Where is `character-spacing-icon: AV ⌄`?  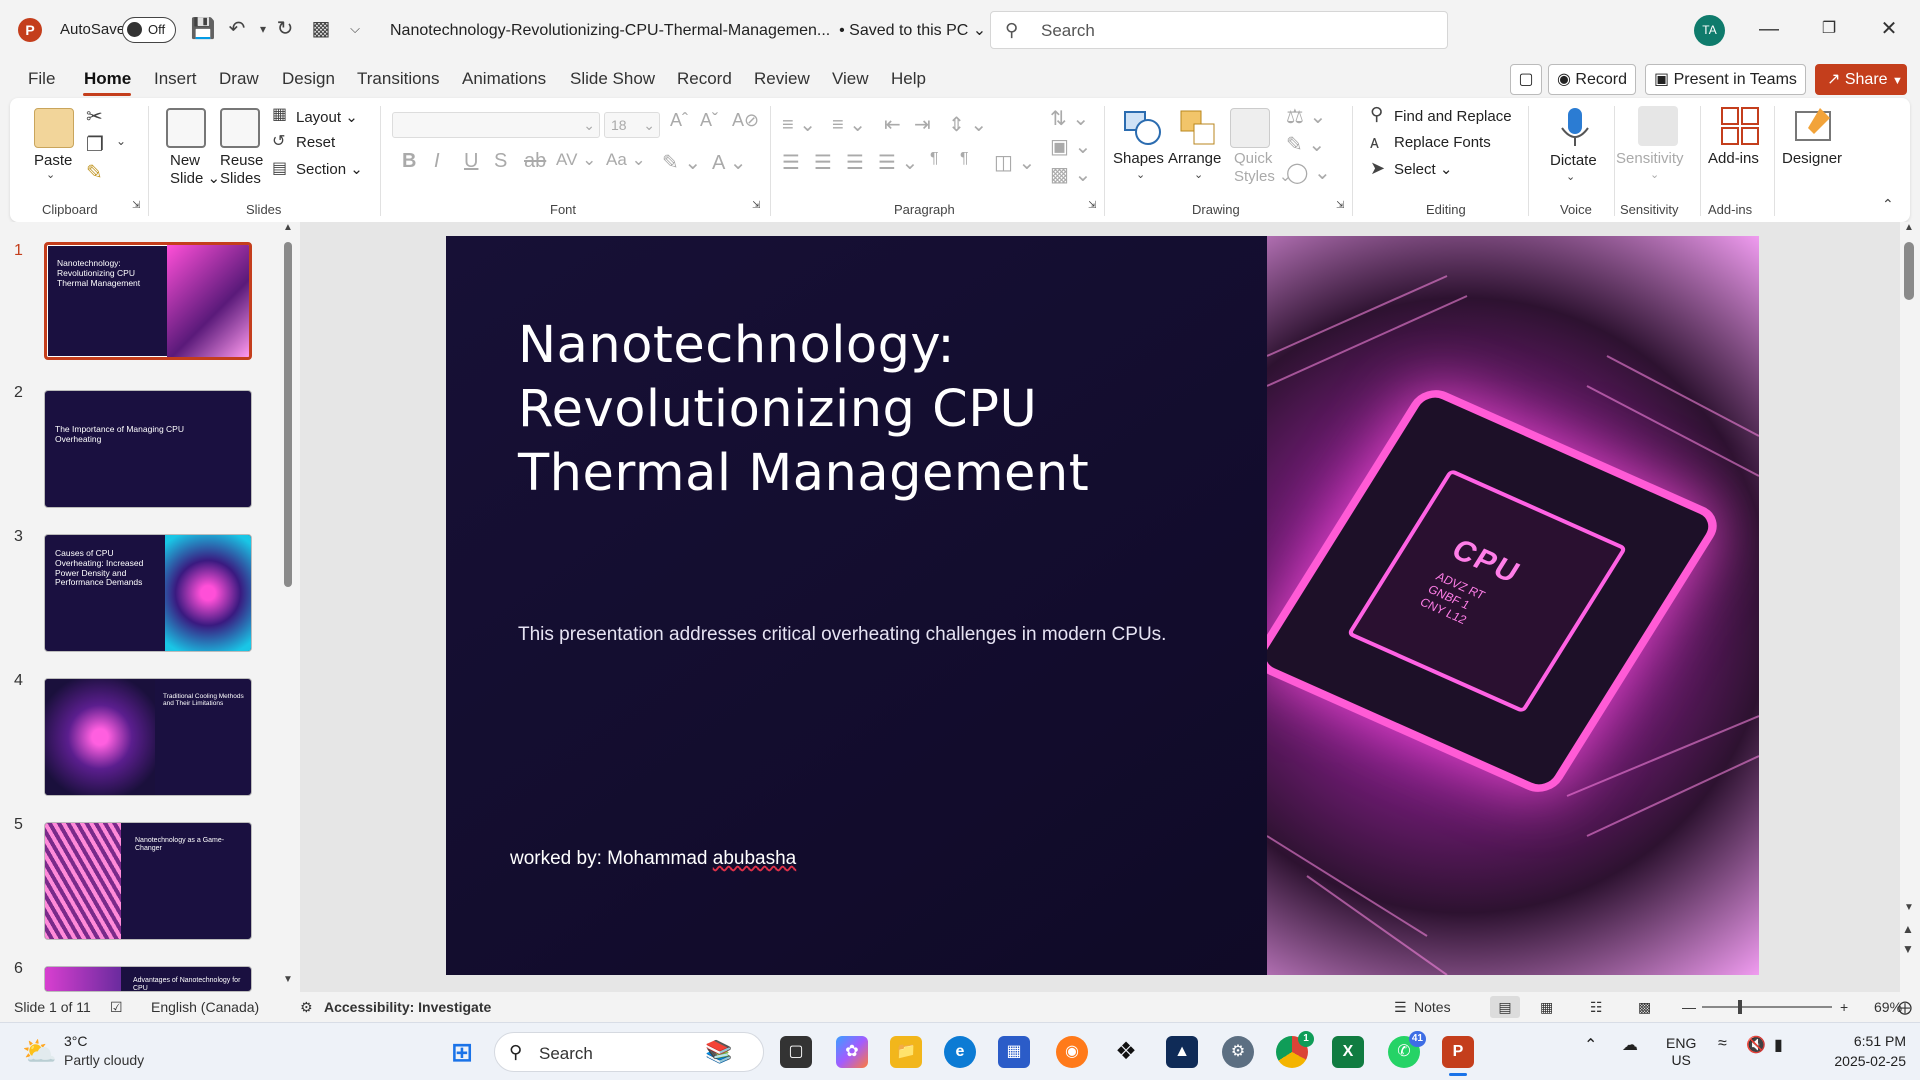
character-spacing-icon: AV ⌄ is located at coordinates (576, 160).